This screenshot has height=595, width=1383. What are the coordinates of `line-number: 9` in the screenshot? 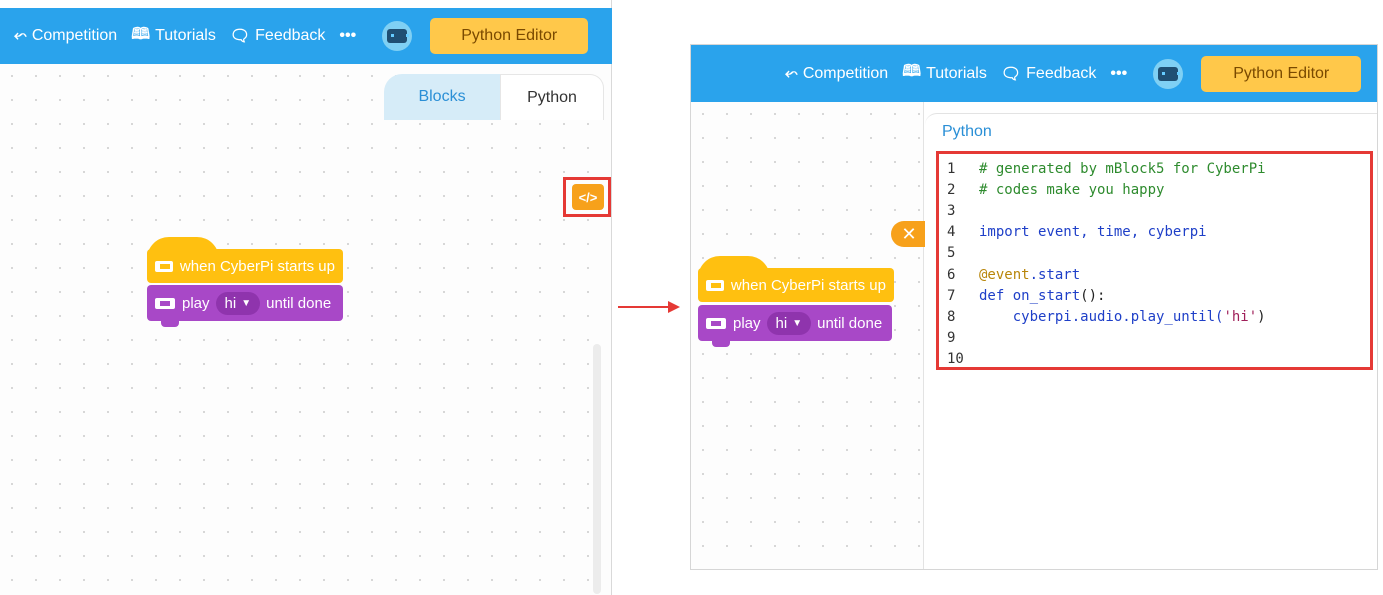 It's located at (951, 338).